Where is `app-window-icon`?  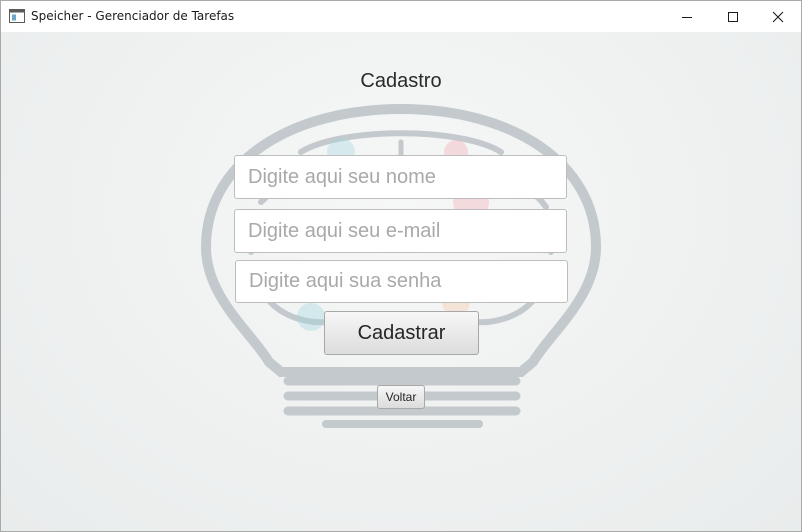 app-window-icon is located at coordinates (17, 16).